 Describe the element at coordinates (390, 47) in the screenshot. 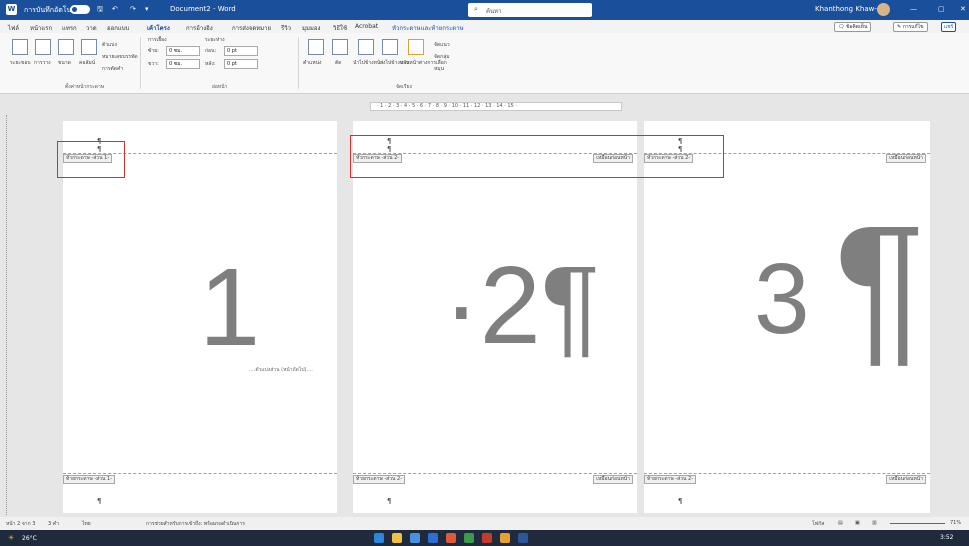

I see `send-backward-icon` at that location.